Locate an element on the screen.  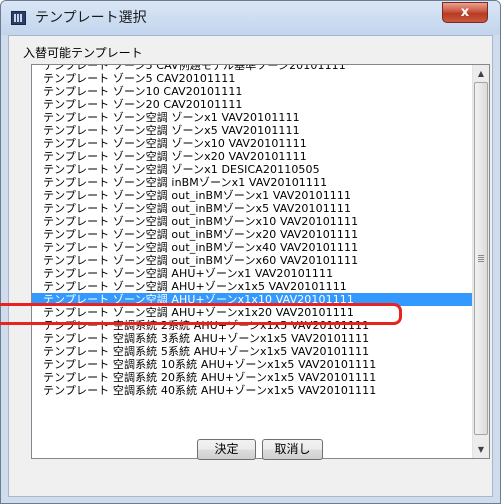
list-item: テンプレート ゾーン空調 out_inBMゾーンx5 VAV20101111 is located at coordinates (252, 208).